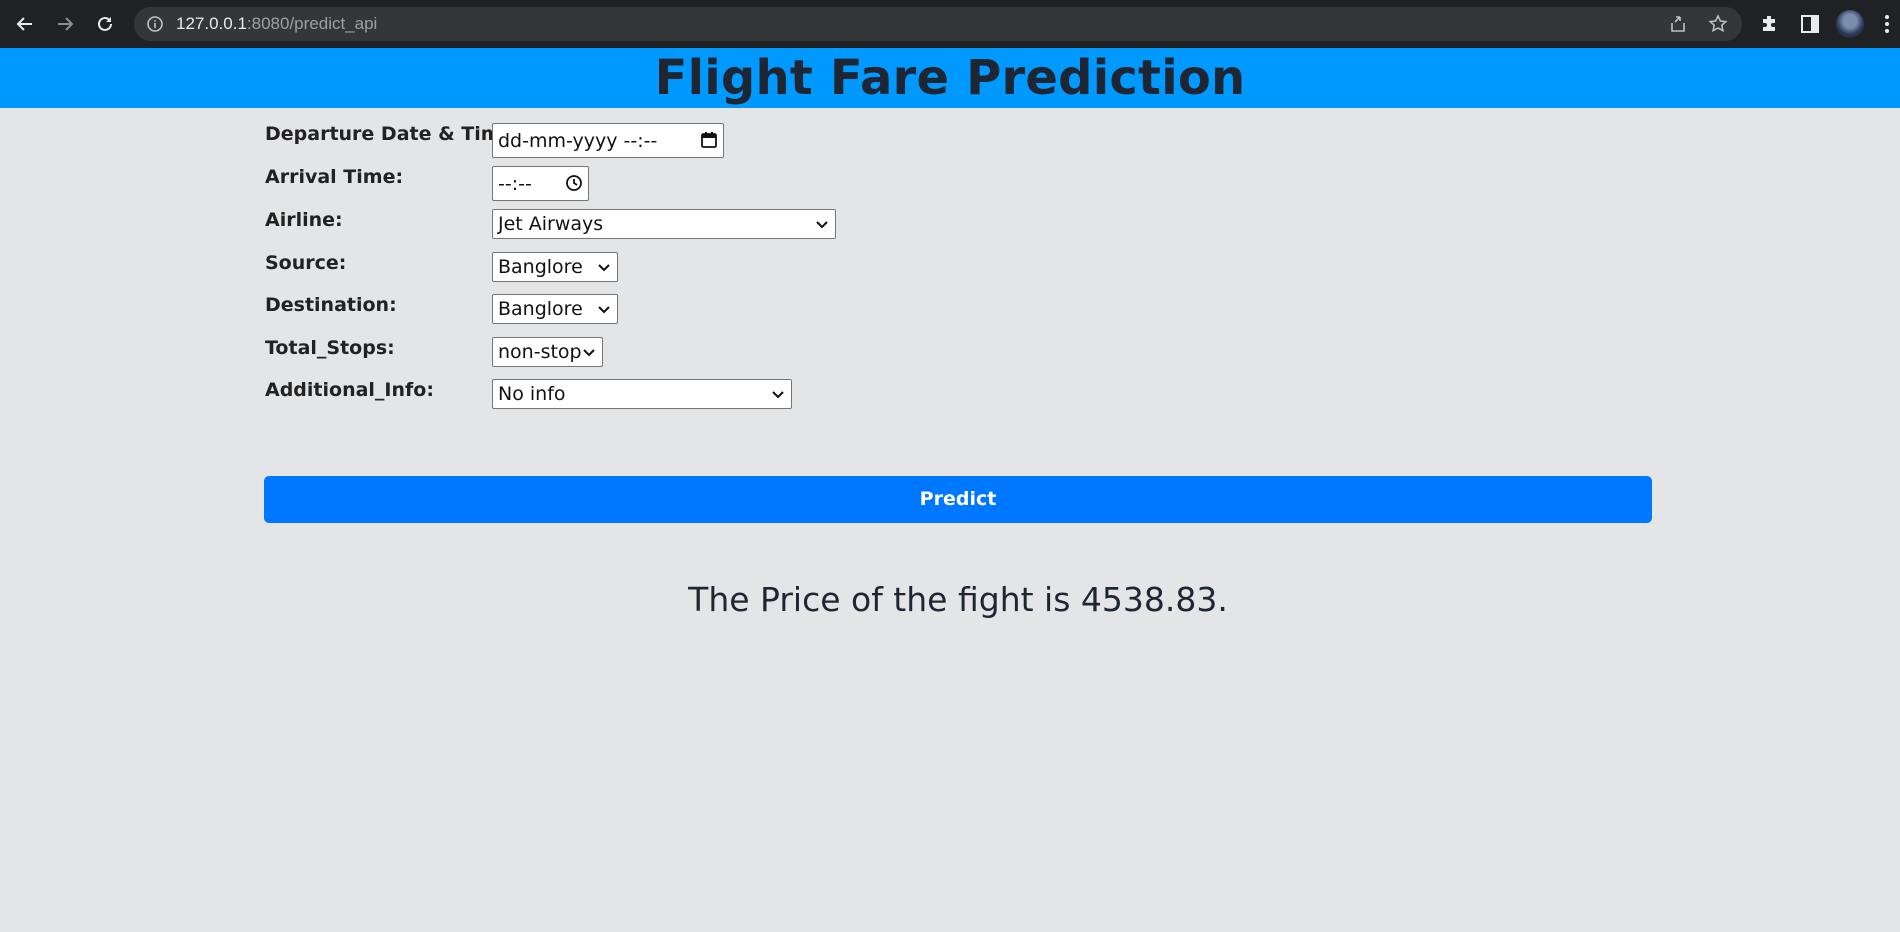 This screenshot has height=932, width=1900. What do you see at coordinates (540, 267) in the screenshot?
I see `source-selected-value: Banglore` at bounding box center [540, 267].